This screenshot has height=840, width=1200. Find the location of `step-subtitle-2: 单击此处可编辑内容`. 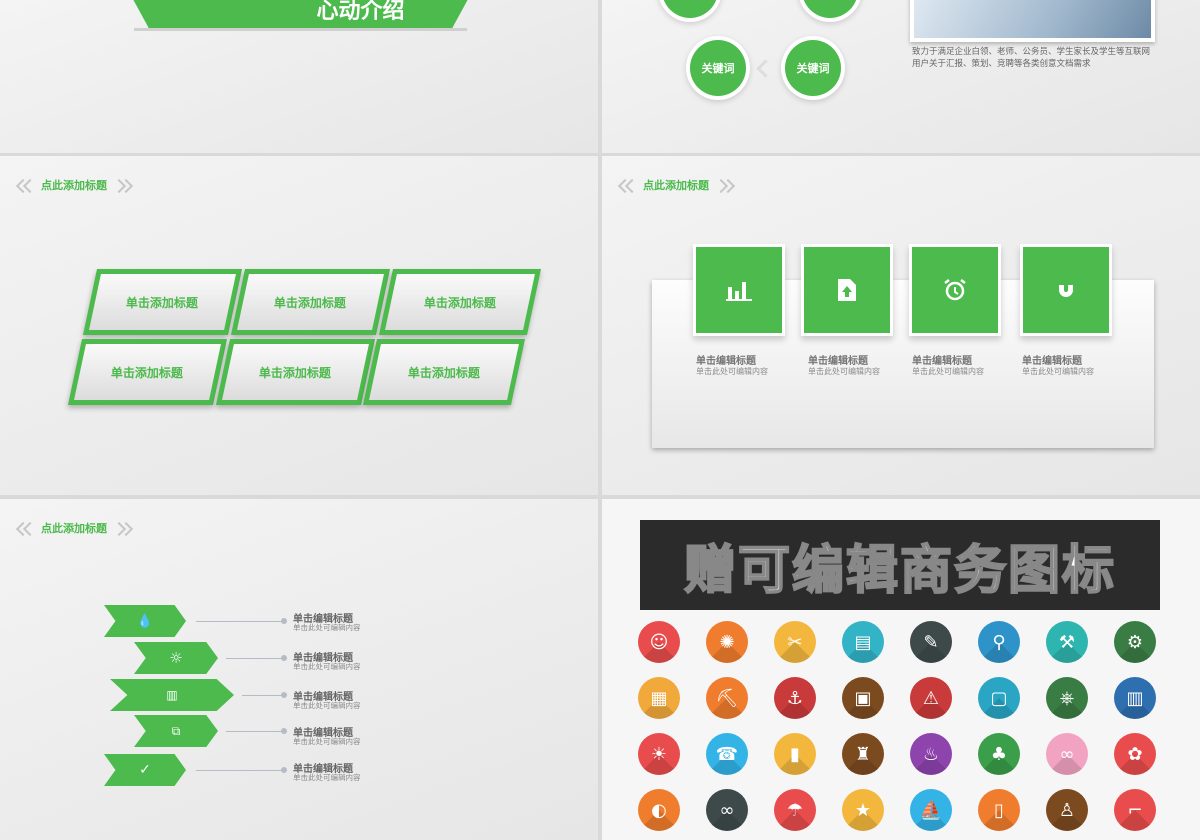

step-subtitle-2: 单击此处可编辑内容 is located at coordinates (327, 666).